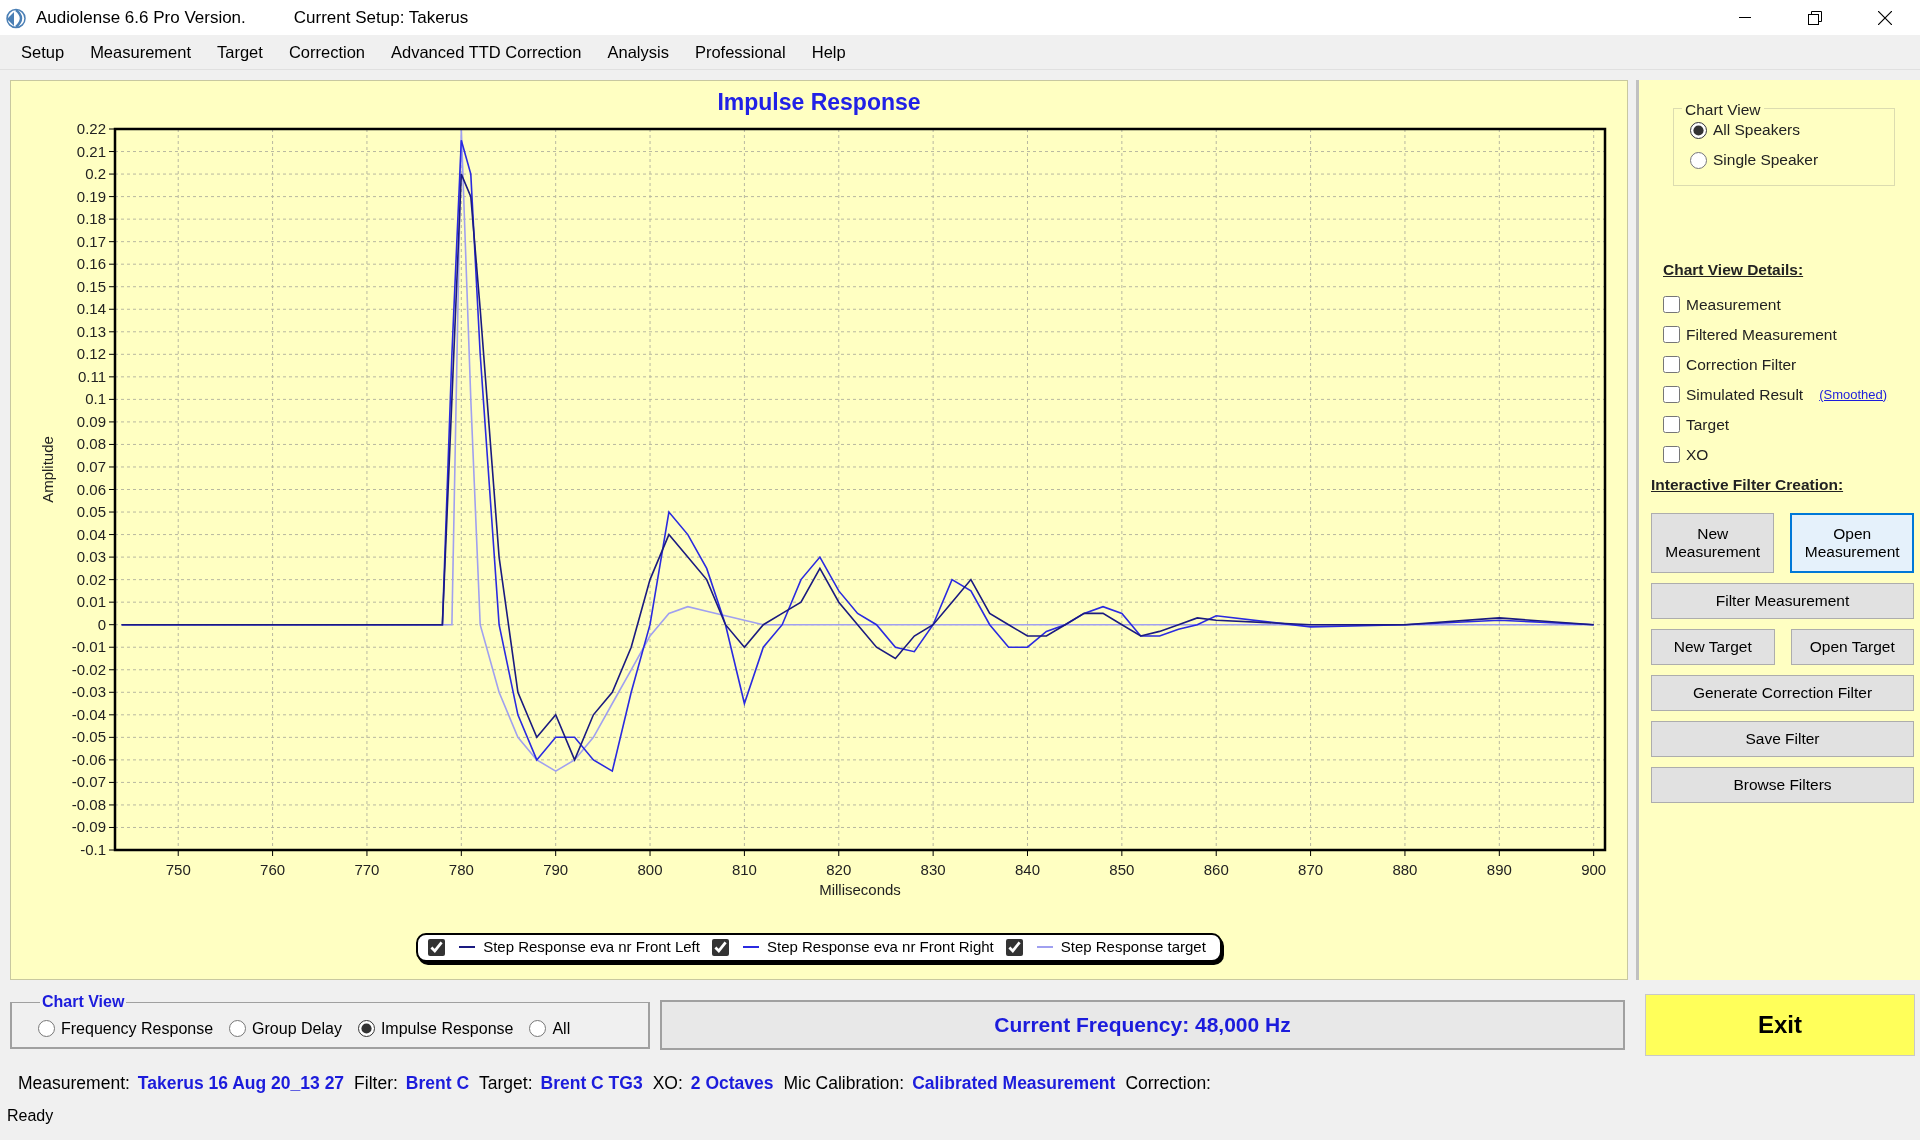 This screenshot has width=1920, height=1140. I want to click on y-axis-tick-label: 0.2, so click(95, 174).